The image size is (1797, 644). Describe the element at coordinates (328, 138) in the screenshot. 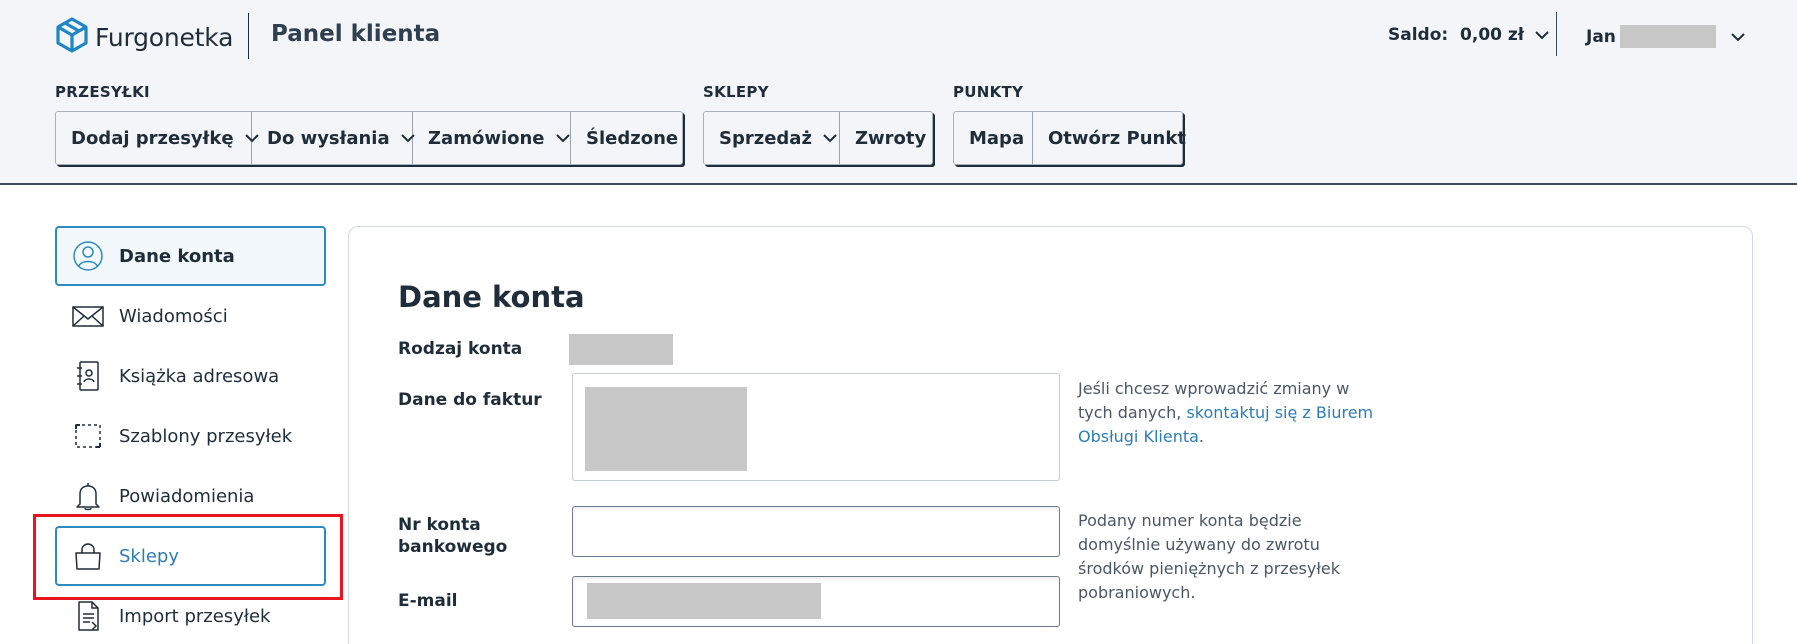

I see `nav-item-label: Do wysłania` at that location.